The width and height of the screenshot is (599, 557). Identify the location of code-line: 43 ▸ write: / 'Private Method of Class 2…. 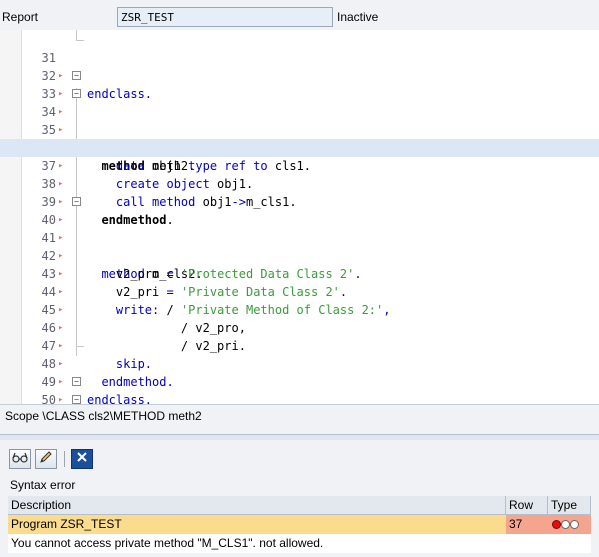
(299, 282).